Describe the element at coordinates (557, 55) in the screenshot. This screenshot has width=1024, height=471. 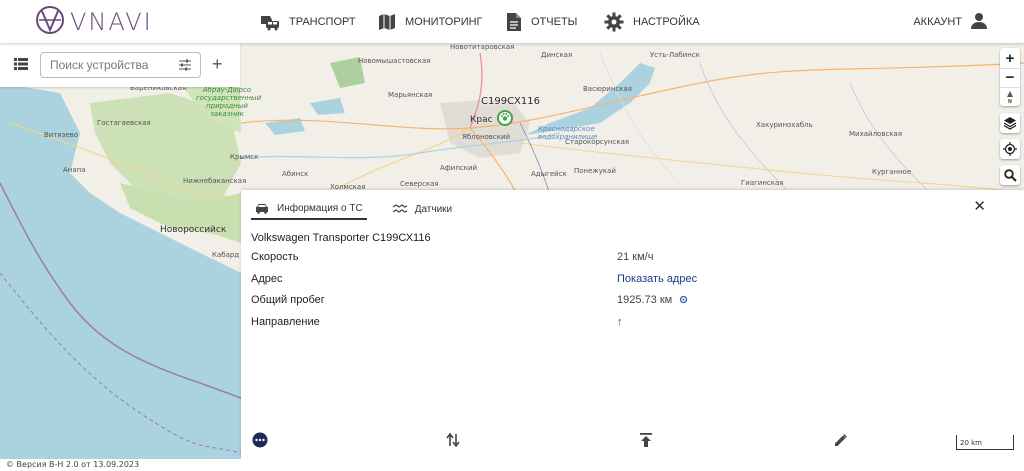
I see `map-label: Динская` at that location.